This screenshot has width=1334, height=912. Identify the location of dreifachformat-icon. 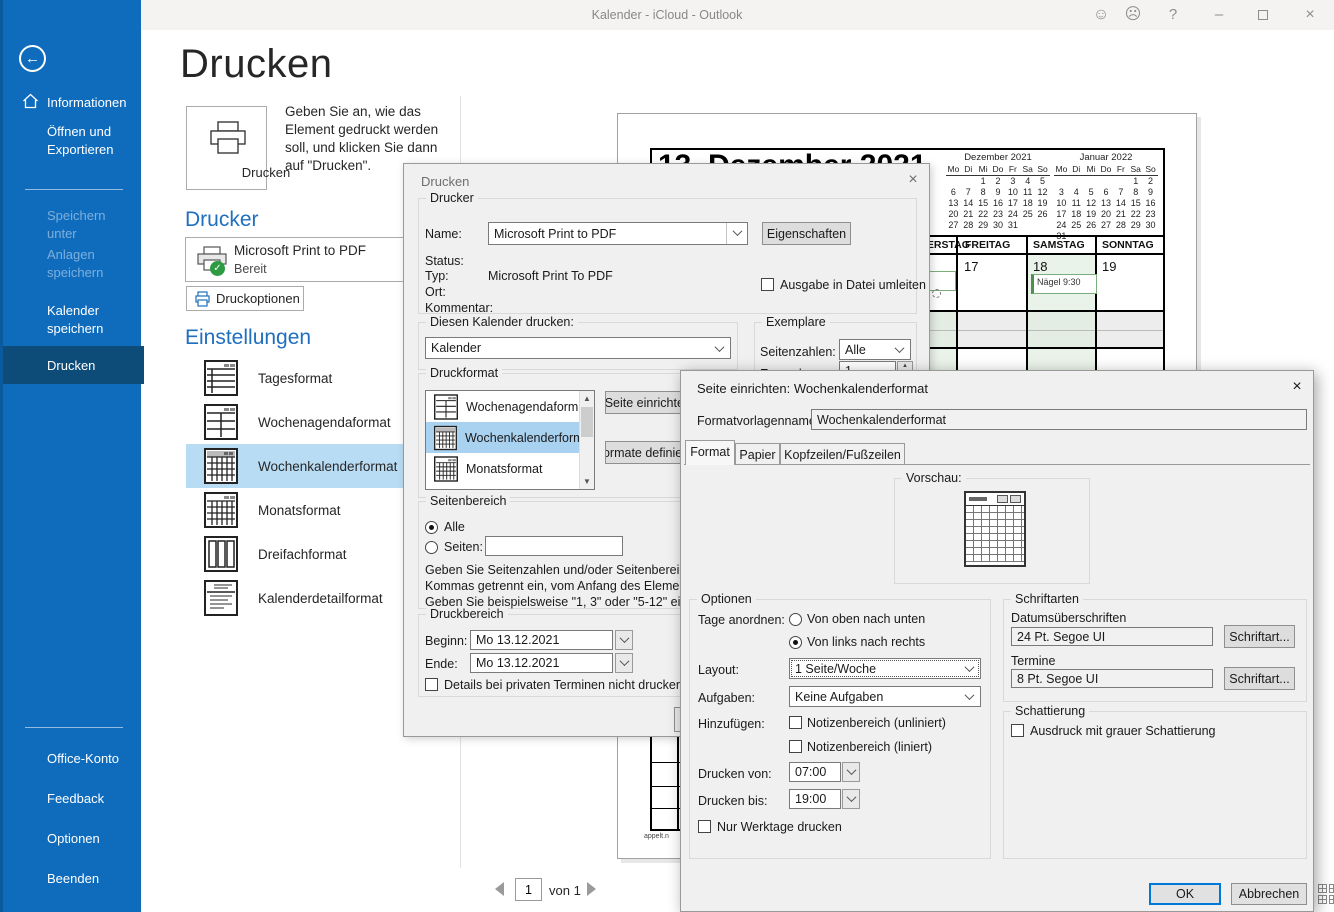
(221, 554).